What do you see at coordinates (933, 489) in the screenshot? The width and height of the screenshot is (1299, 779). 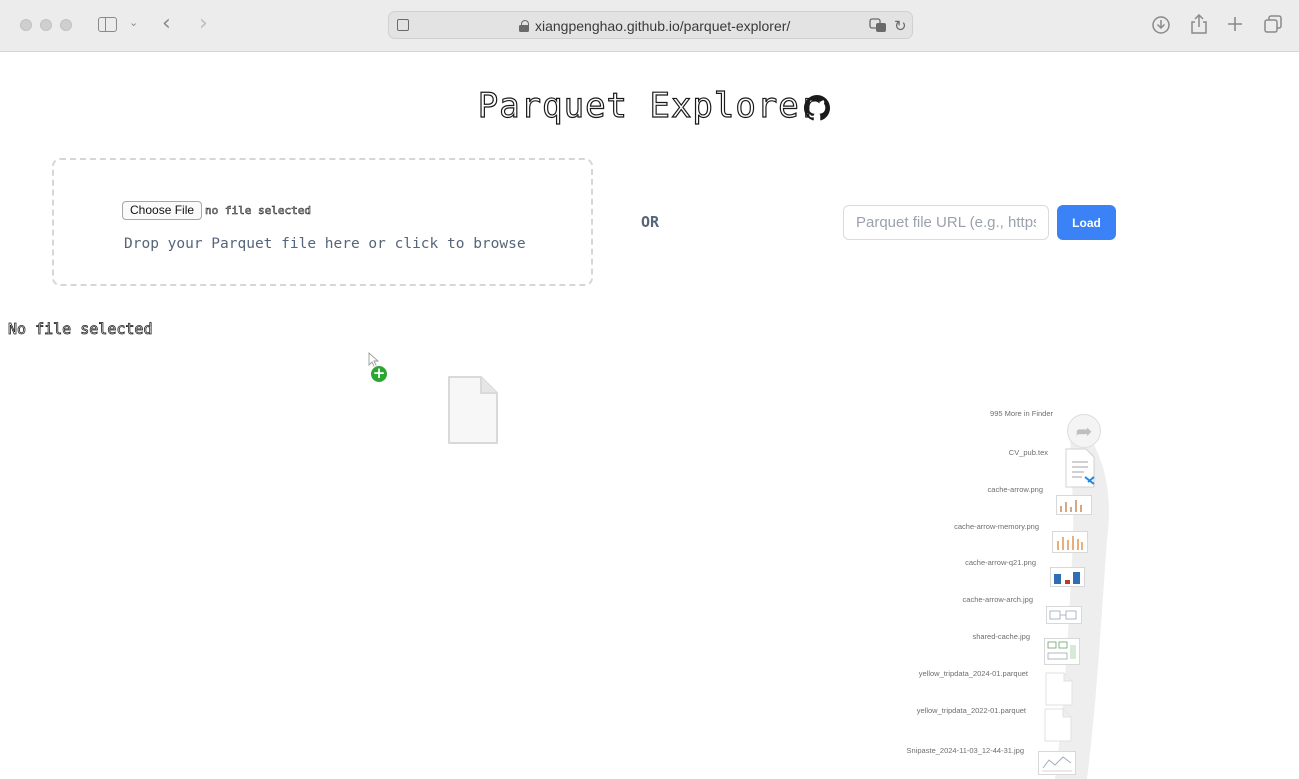 I see `stack-item-label: cache-arrow.png` at bounding box center [933, 489].